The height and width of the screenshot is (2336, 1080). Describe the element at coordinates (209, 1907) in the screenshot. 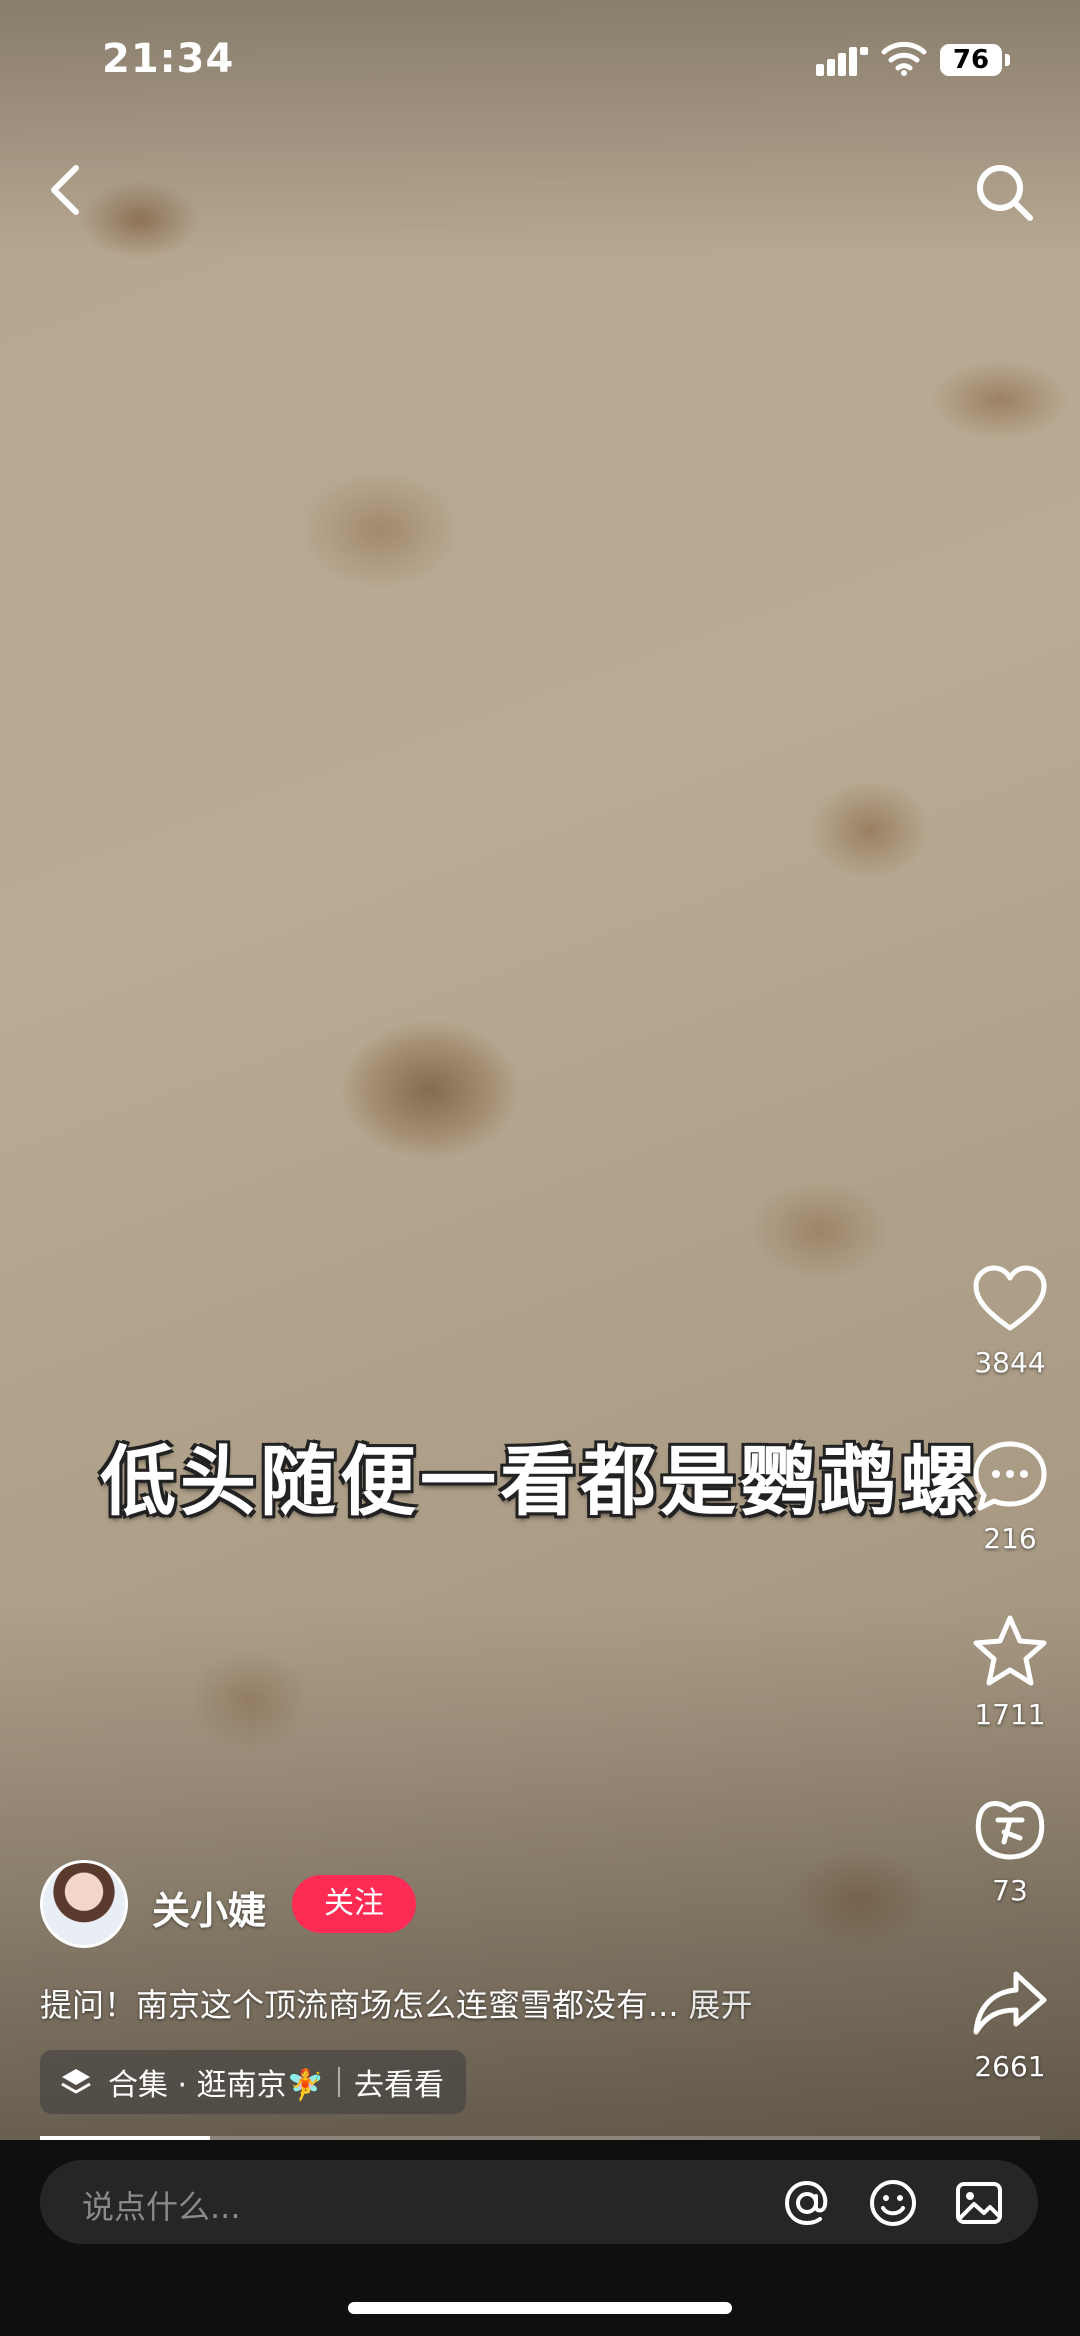

I see `author-name: 关小婕` at that location.